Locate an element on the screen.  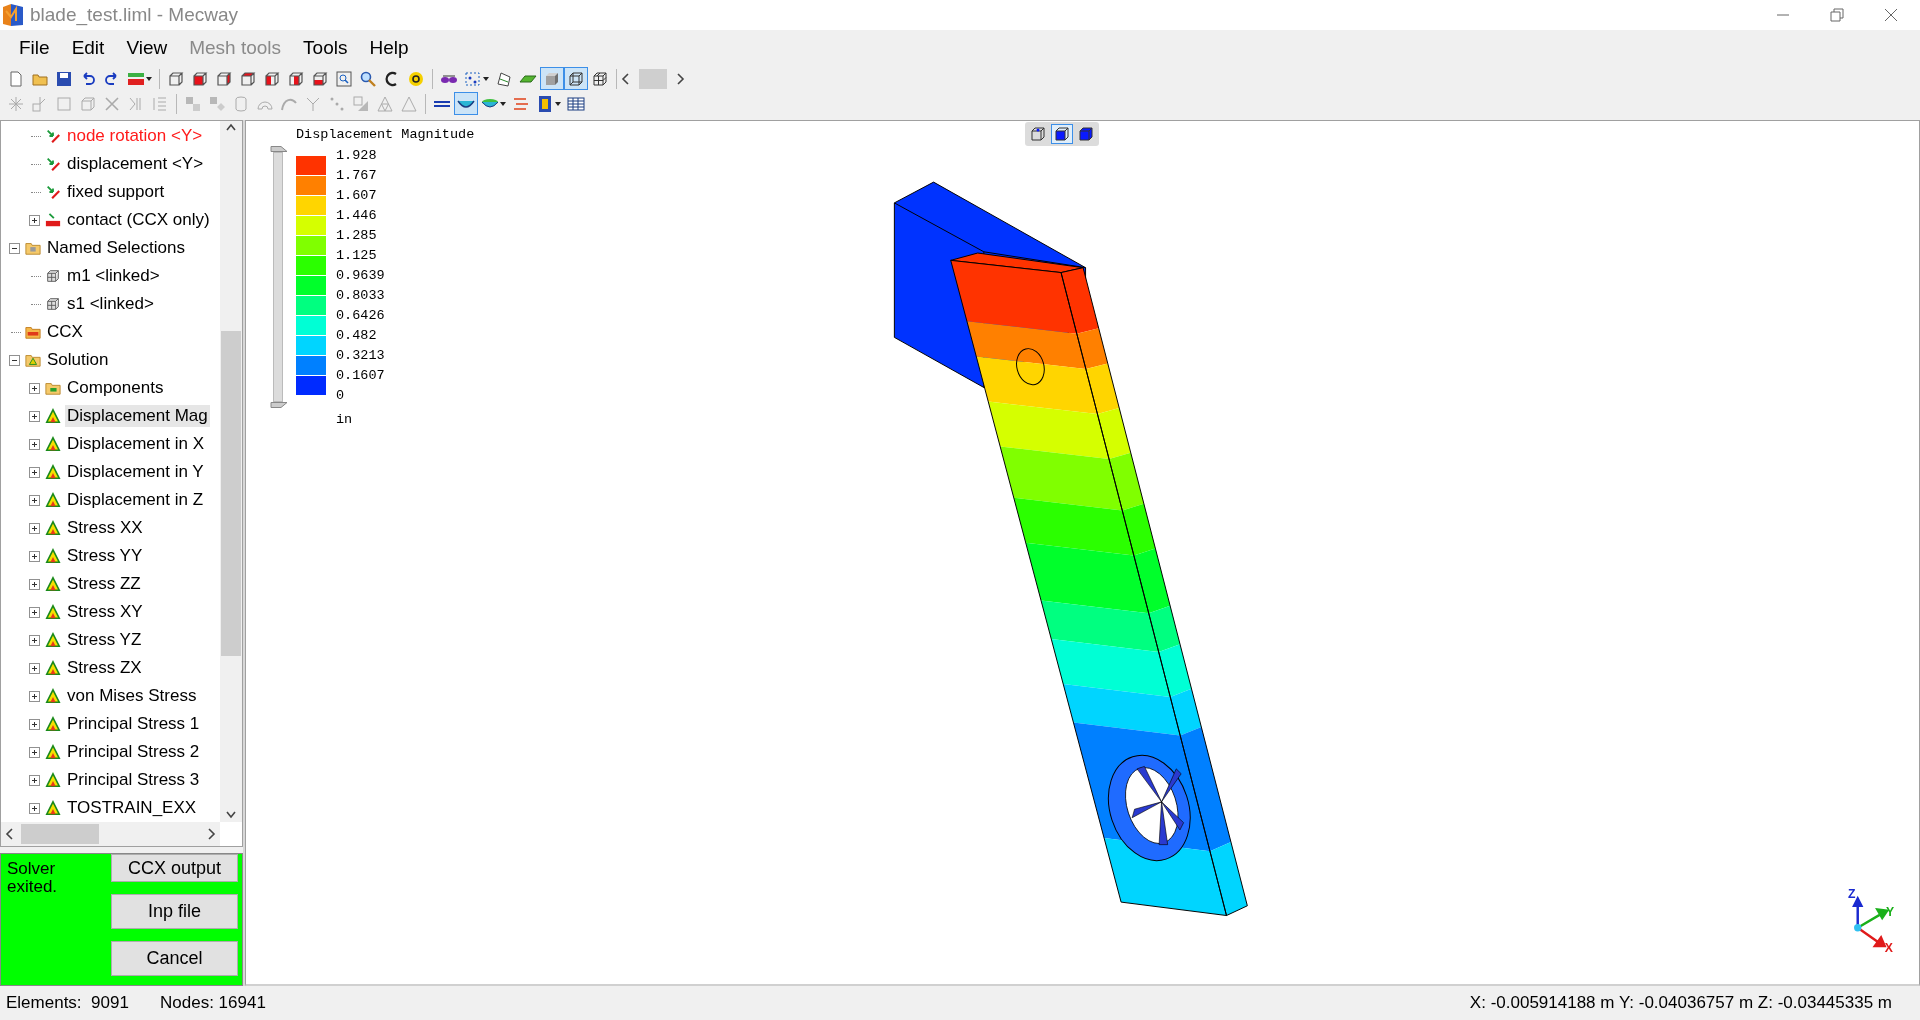
restore-icon is located at coordinates (1837, 15).